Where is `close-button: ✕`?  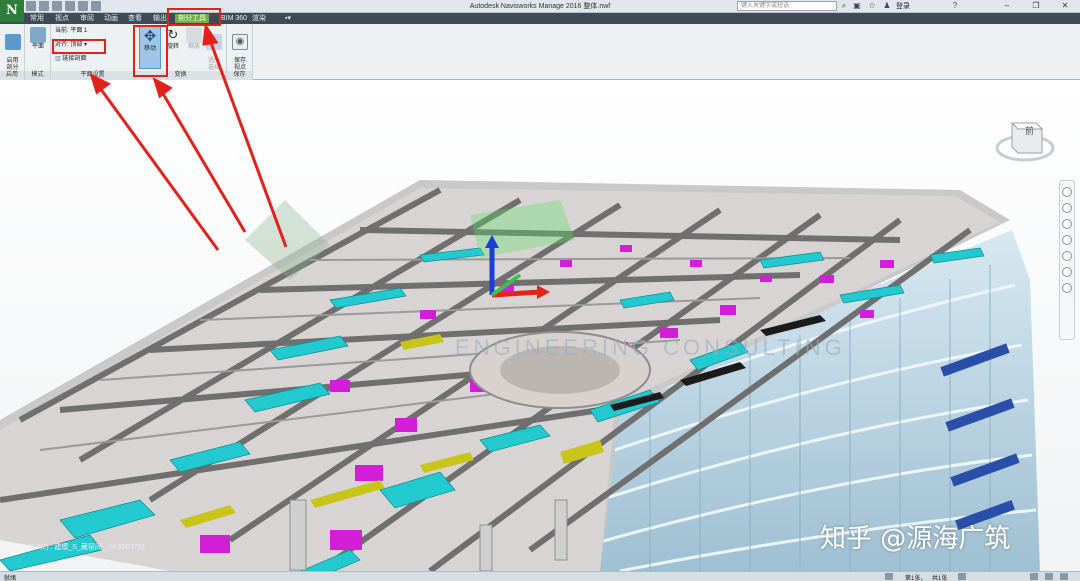
close-button: ✕ is located at coordinates (1065, 6).